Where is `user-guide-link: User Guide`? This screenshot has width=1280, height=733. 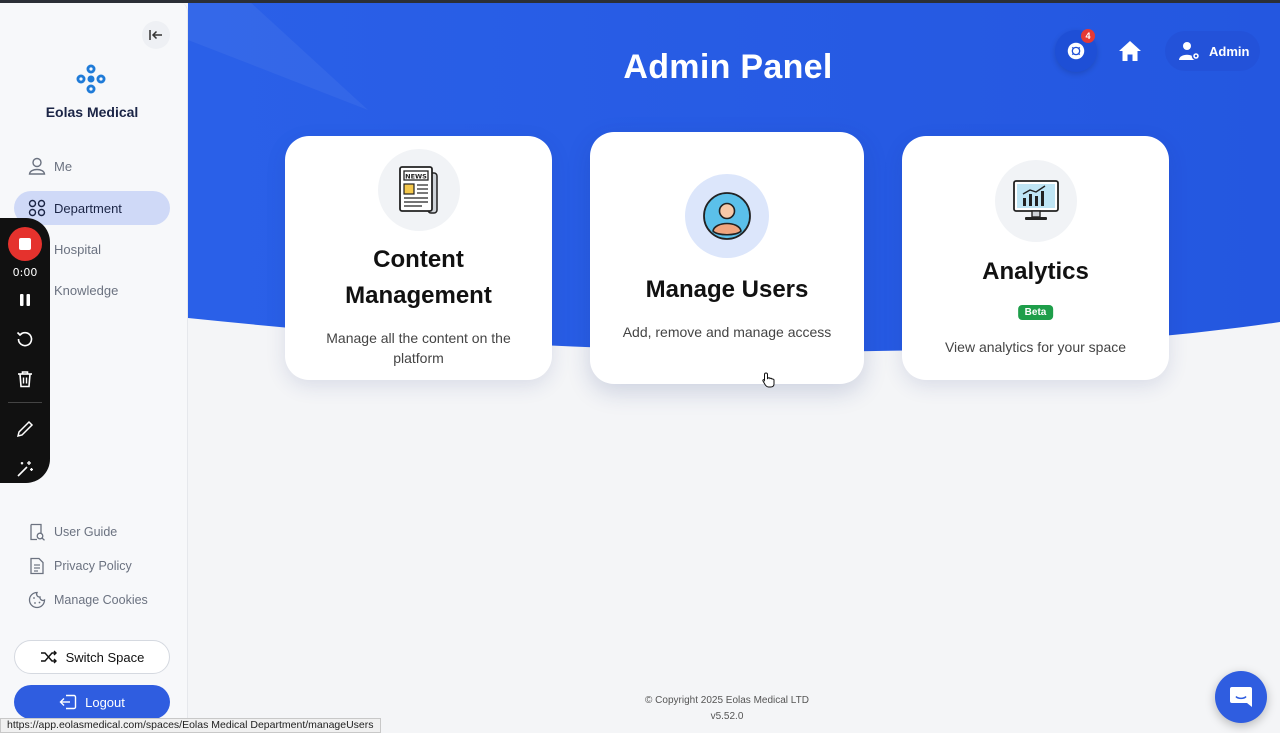
user-guide-link: User Guide is located at coordinates (72, 532).